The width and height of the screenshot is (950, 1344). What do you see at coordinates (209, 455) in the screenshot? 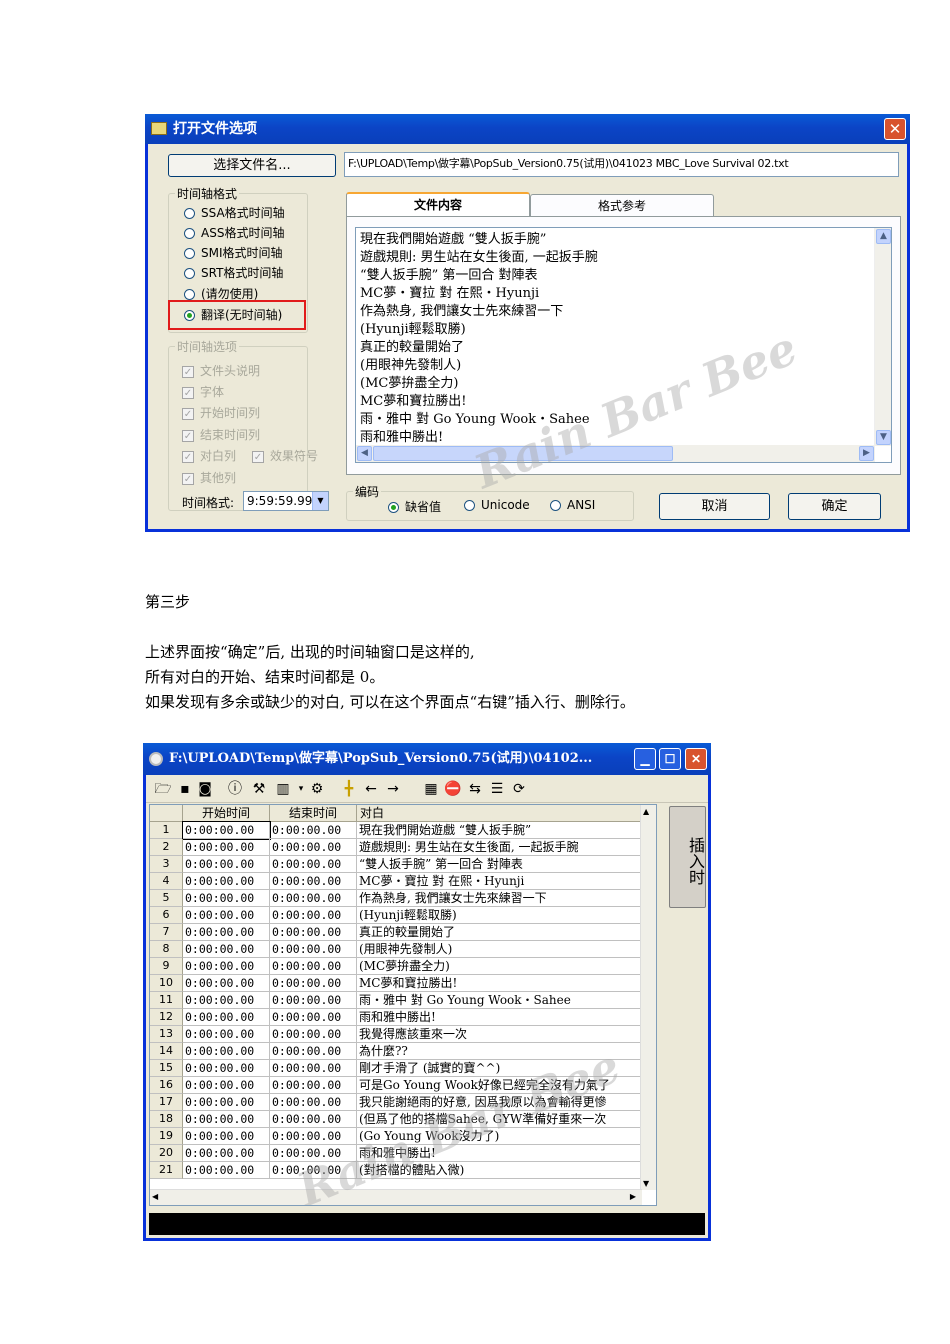
I see `check-dialogue: ✓ 对白列` at bounding box center [209, 455].